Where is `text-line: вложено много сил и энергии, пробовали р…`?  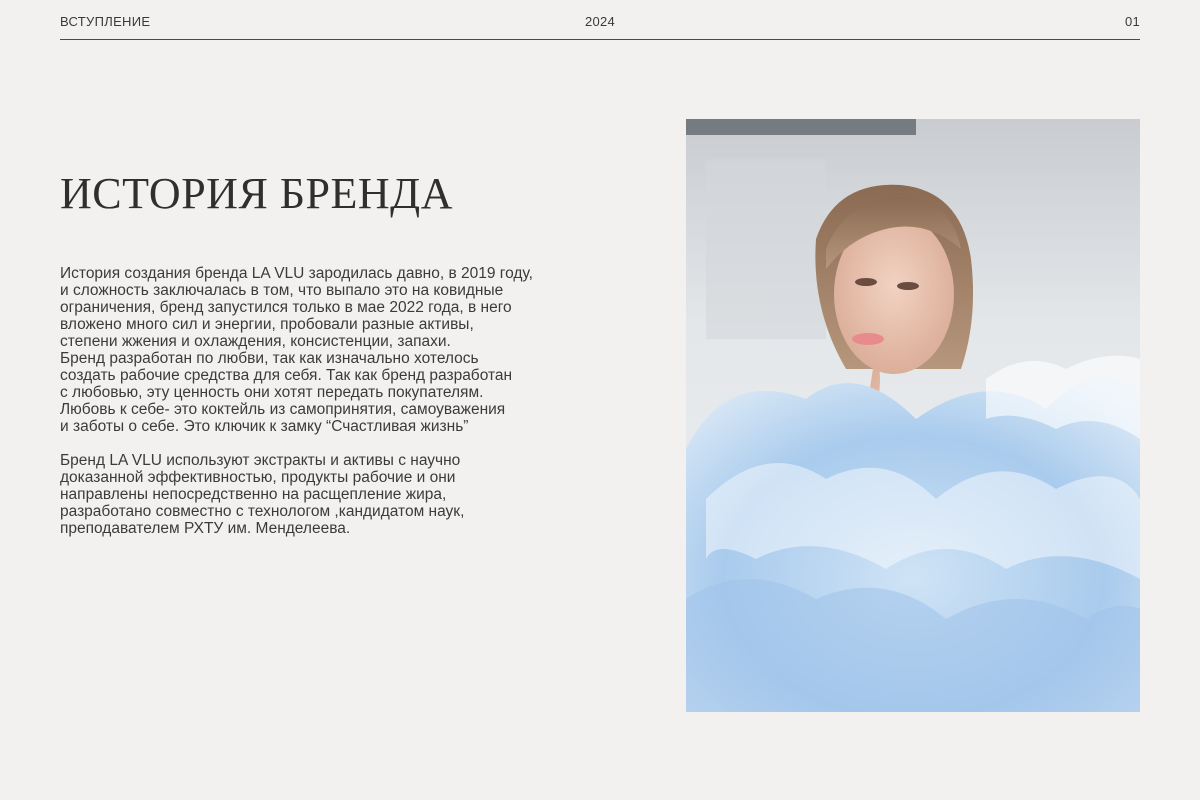 text-line: вложено много сил и энергии, пробовали р… is located at coordinates (267, 324).